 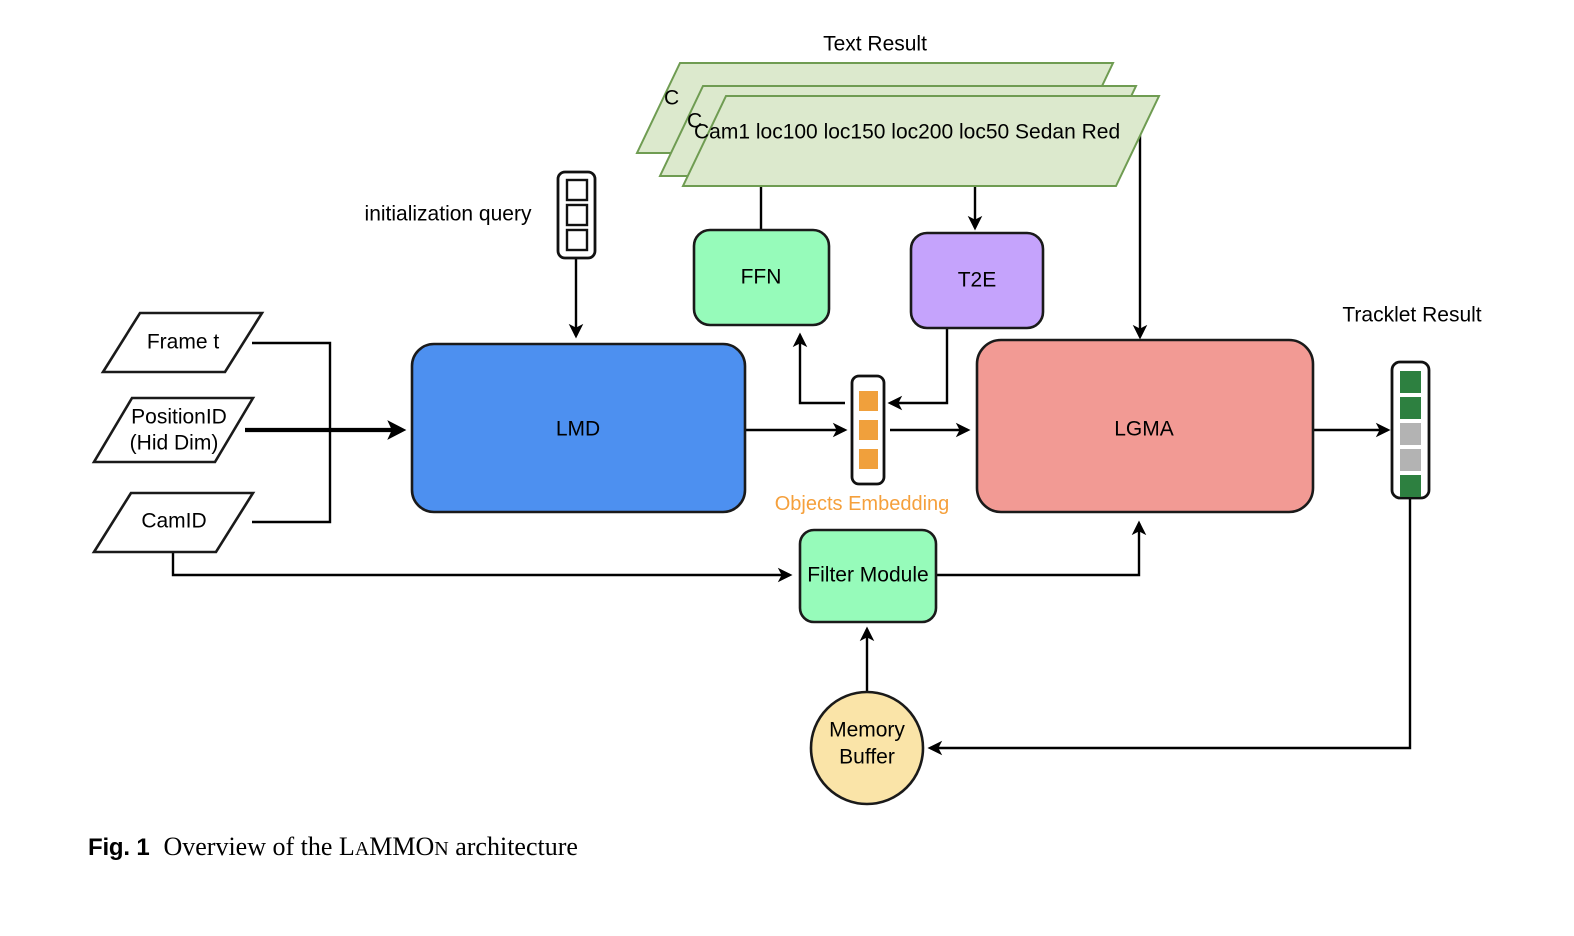 I want to click on node-lmd: LMD, so click(x=578, y=428).